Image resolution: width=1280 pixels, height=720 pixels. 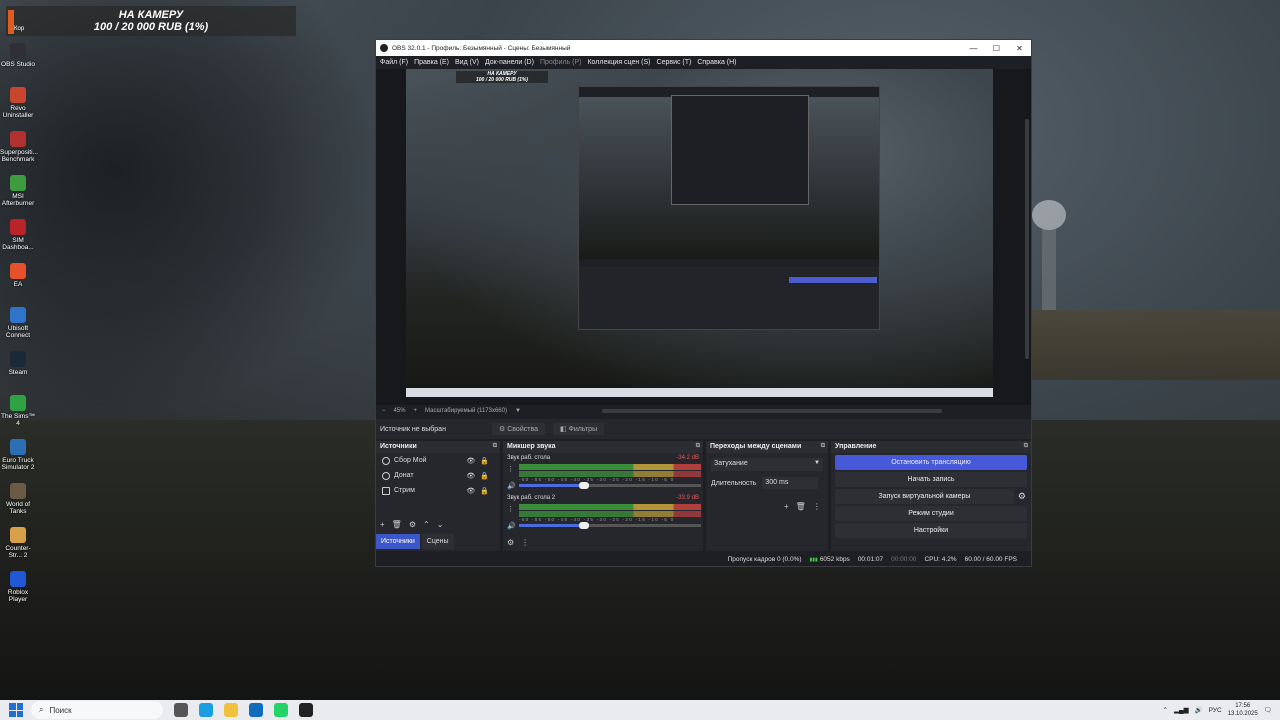 I want to click on preview-nested-obs, so click(x=729, y=208).